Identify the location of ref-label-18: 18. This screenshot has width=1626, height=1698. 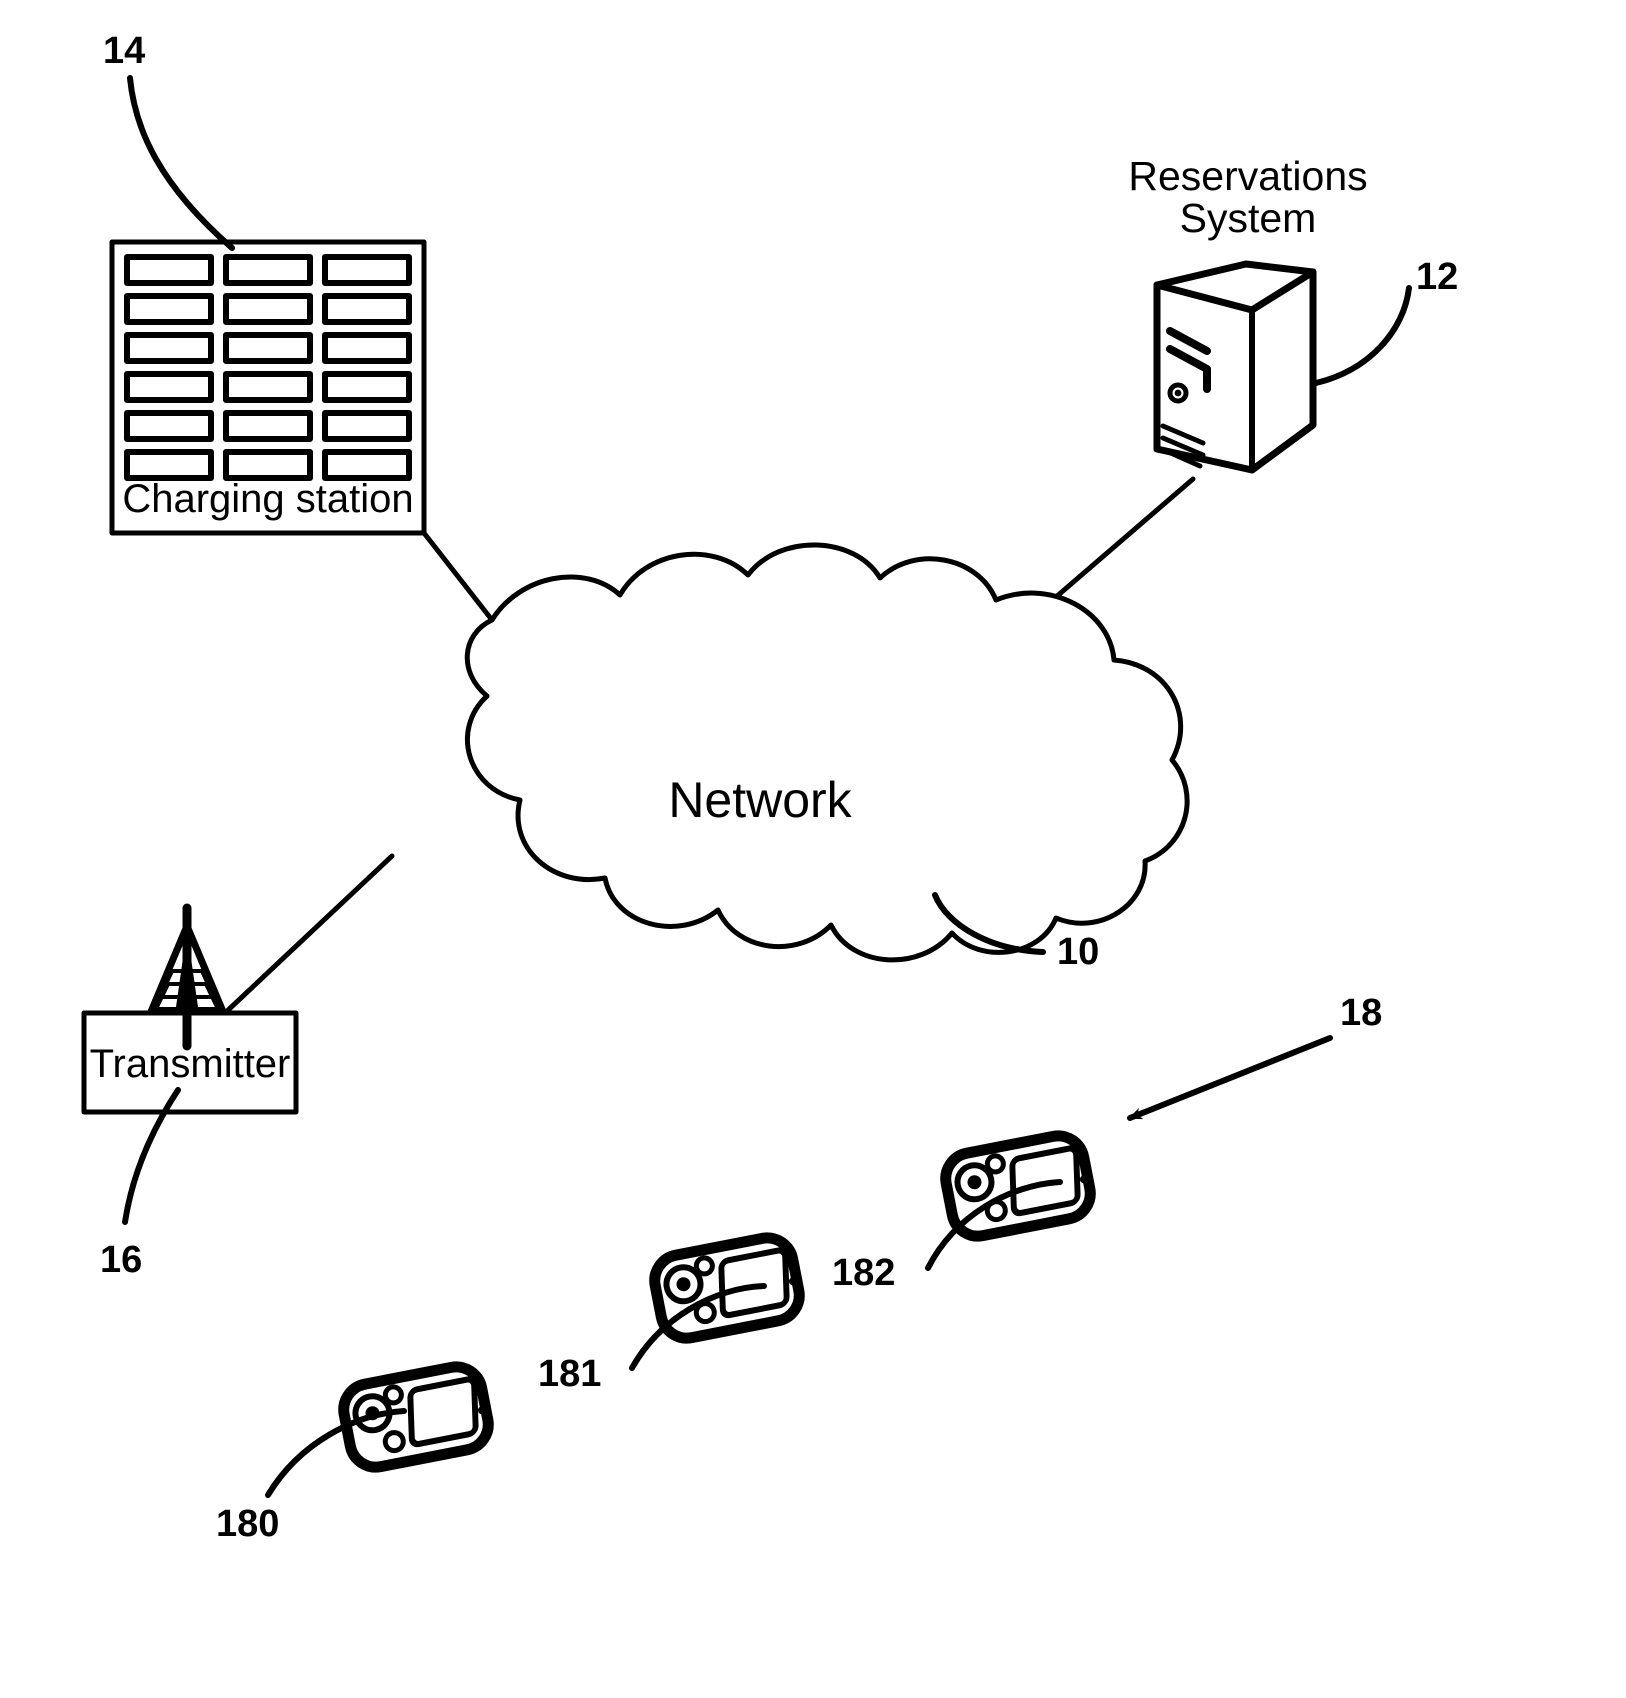
(1361, 1013).